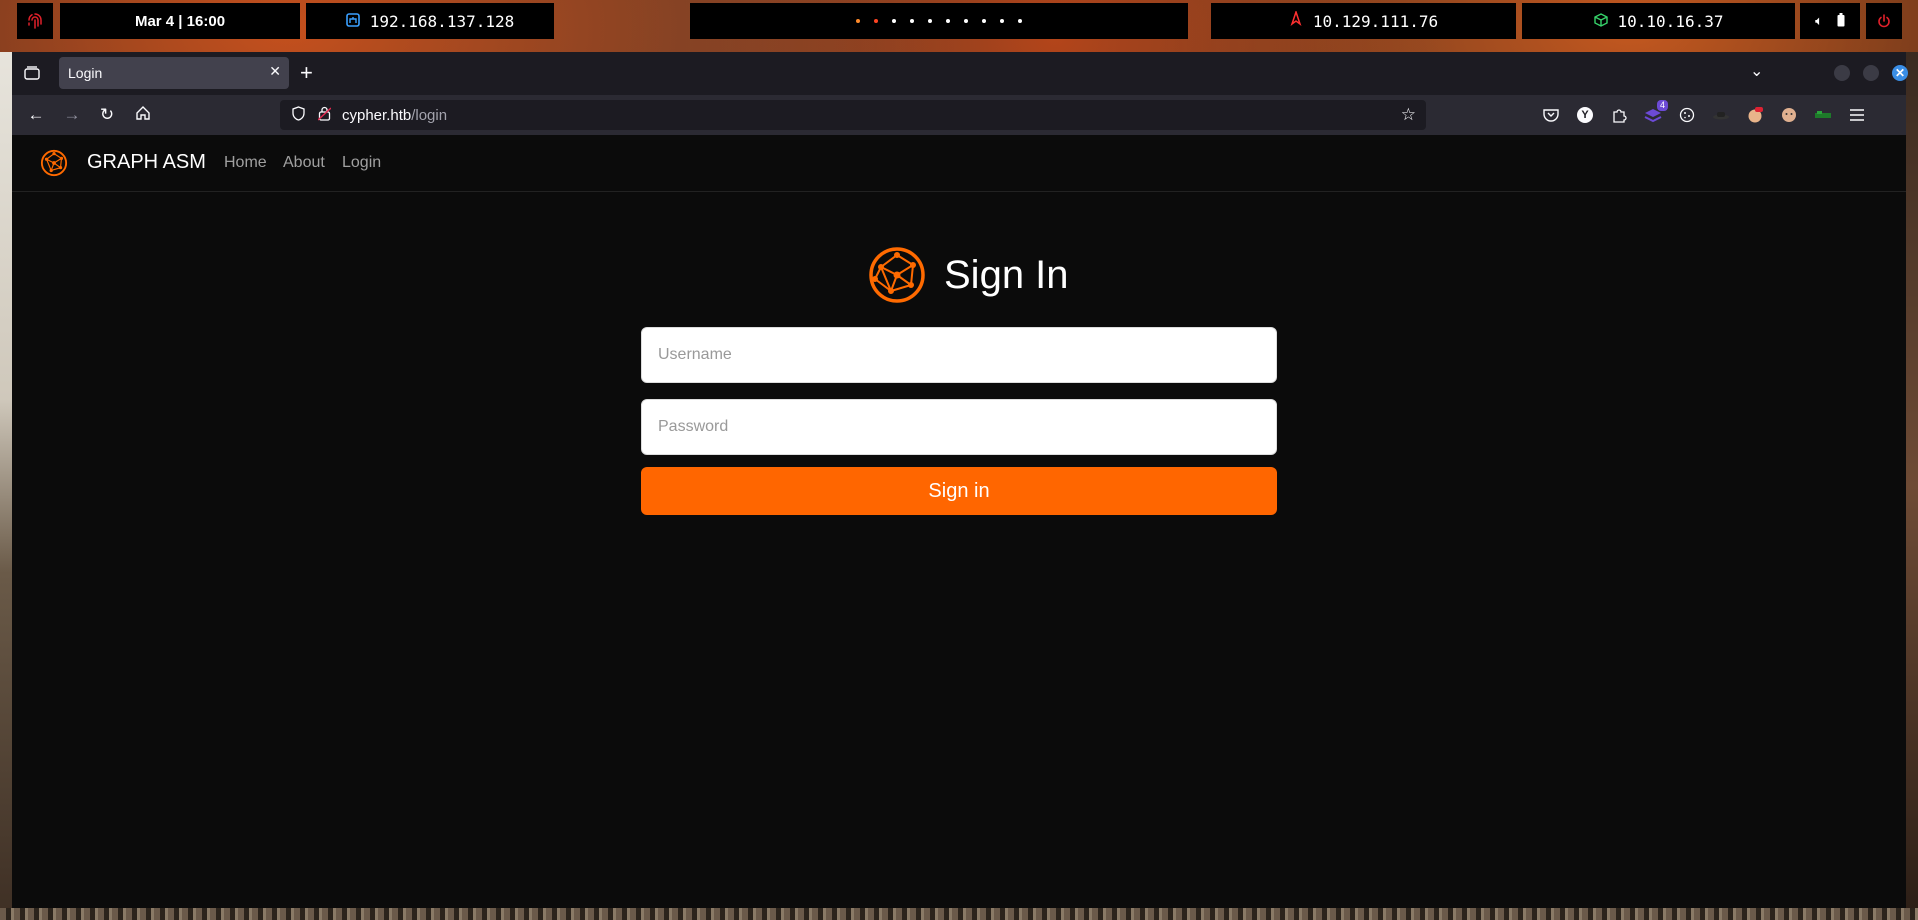  I want to click on cookie-icon, so click(1687, 115).